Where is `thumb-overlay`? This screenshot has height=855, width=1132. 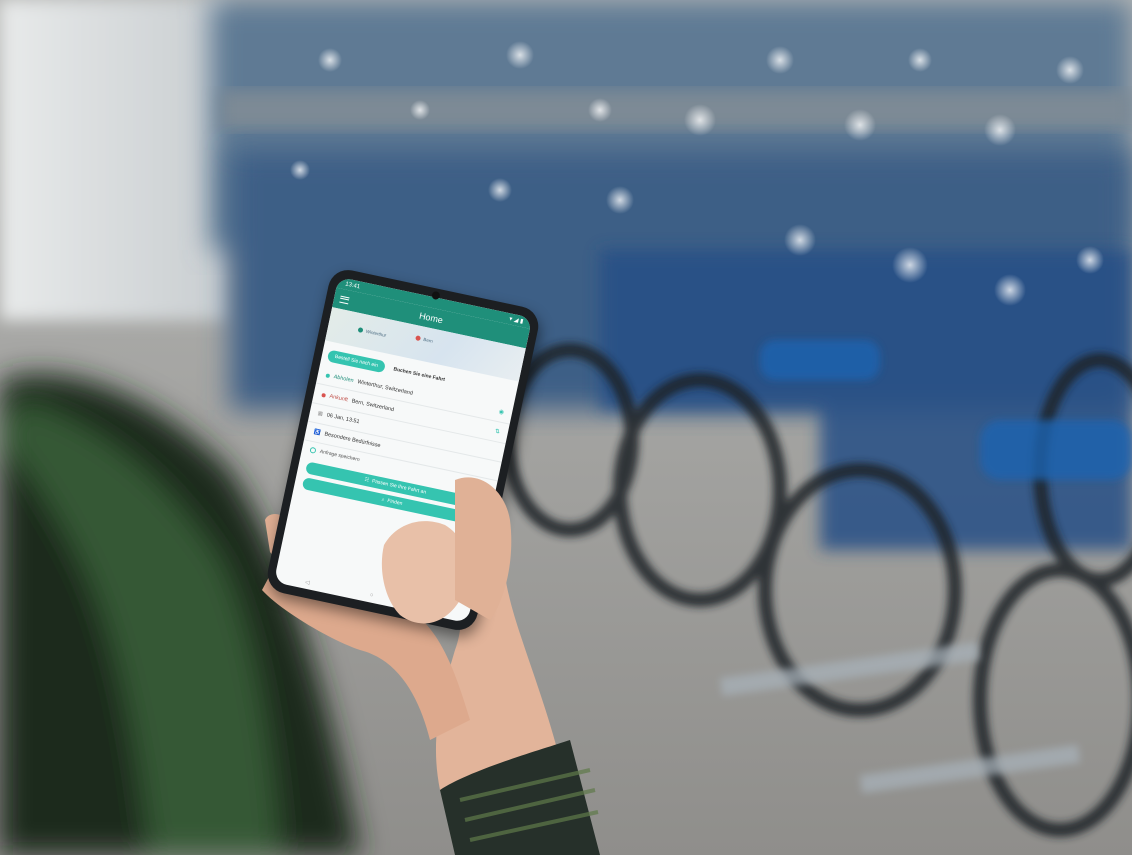 thumb-overlay is located at coordinates (446, 550).